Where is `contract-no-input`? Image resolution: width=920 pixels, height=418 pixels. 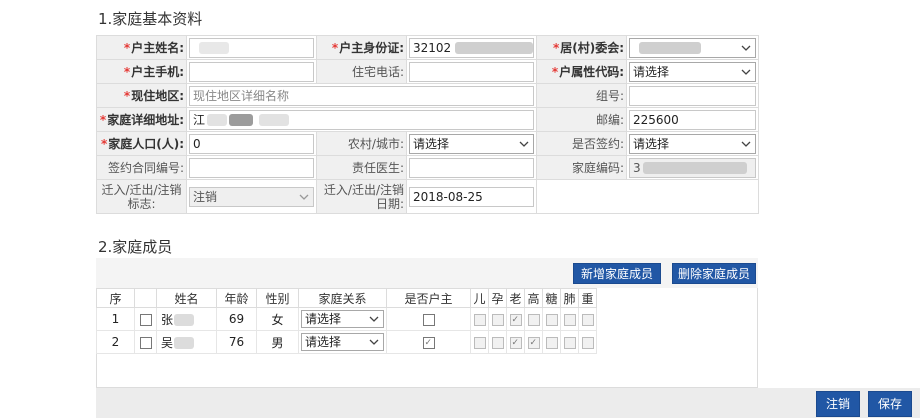 contract-no-input is located at coordinates (251, 167).